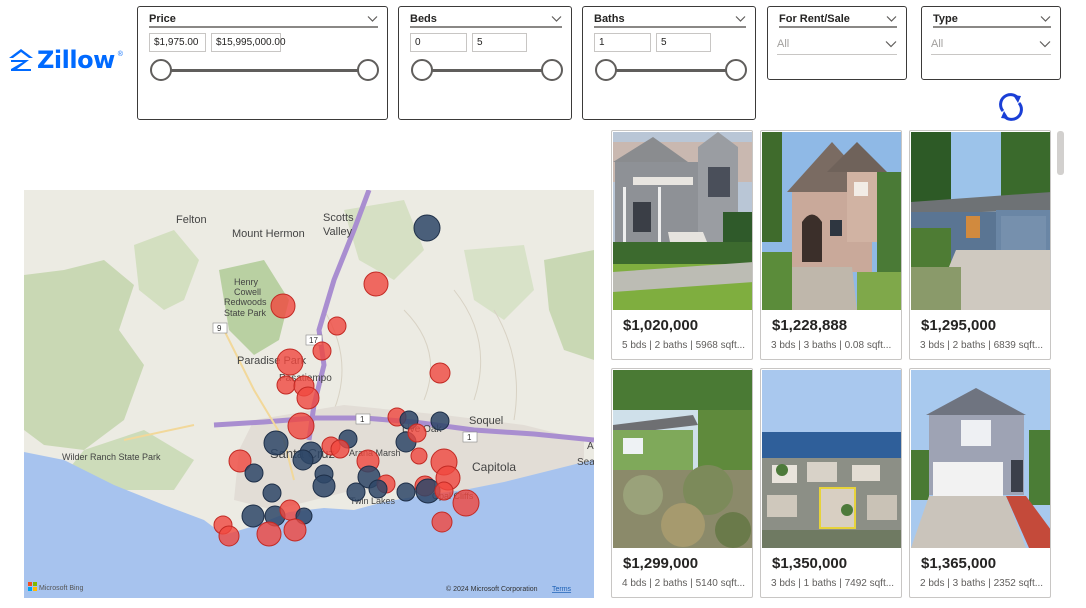 This screenshot has height=608, width=1086. I want to click on baths-slider-min-handle, so click(606, 70).